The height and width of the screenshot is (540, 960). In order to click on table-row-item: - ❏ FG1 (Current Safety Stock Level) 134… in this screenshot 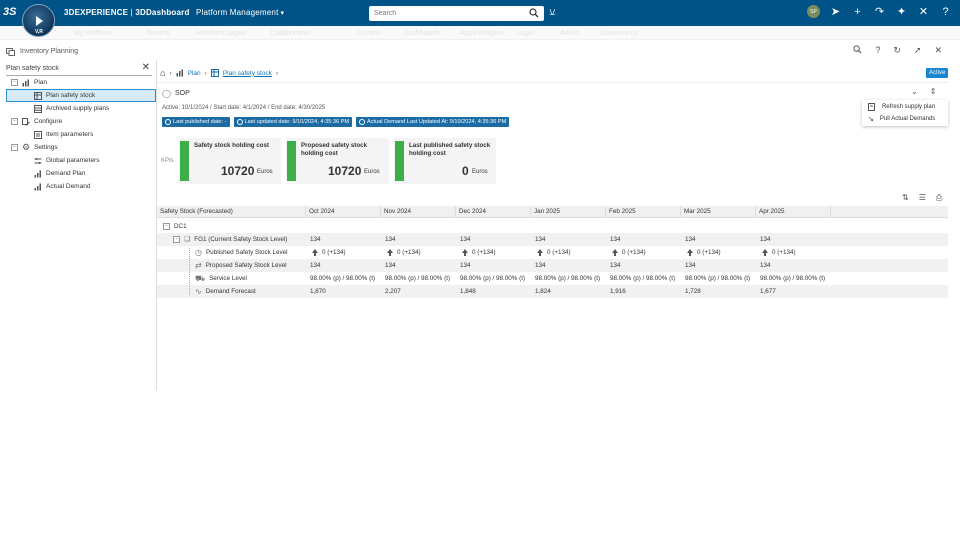, I will do `click(552, 239)`.